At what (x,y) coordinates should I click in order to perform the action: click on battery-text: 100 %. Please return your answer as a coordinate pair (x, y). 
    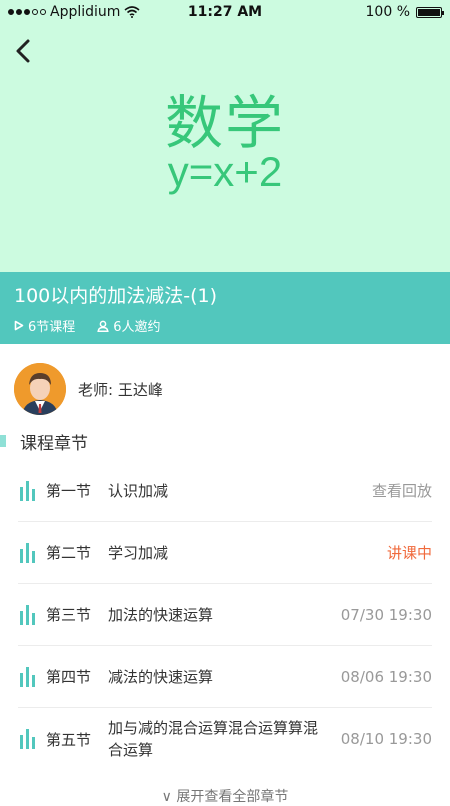
    Looking at the image, I should click on (387, 12).